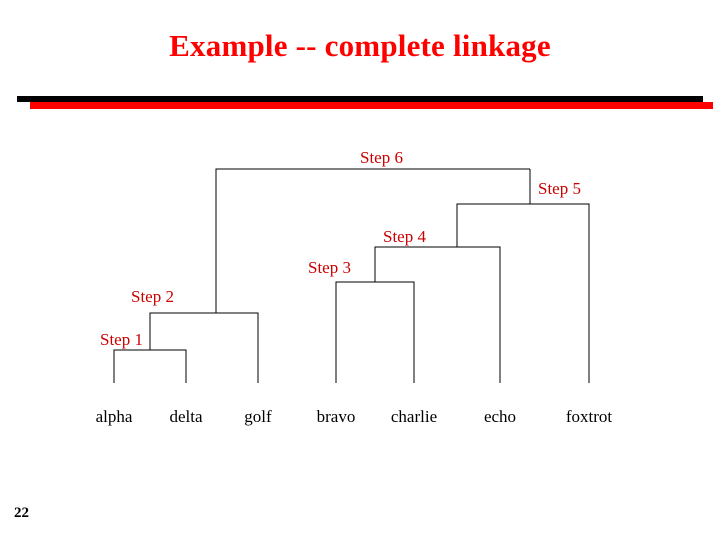 This screenshot has height=540, width=720. Describe the element at coordinates (559, 188) in the screenshot. I see `step-label-5: Step 5` at that location.